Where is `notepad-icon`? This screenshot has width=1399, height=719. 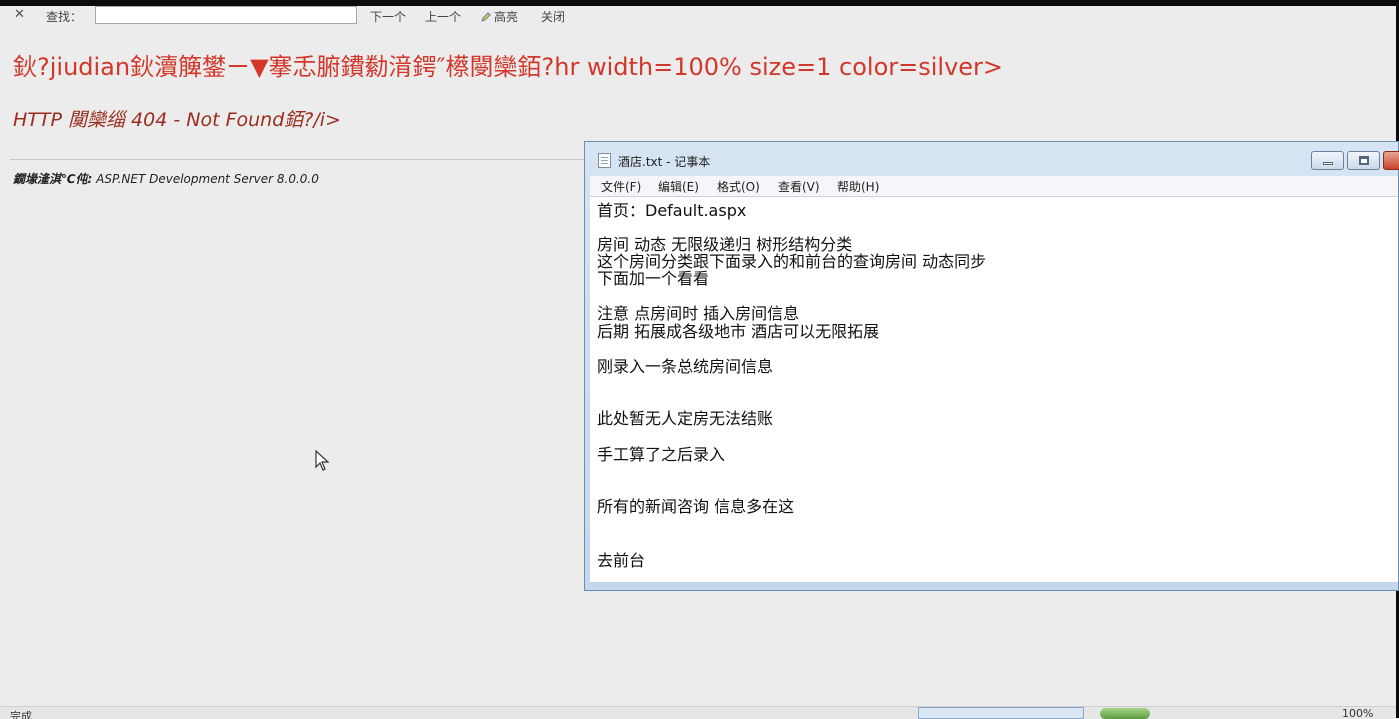 notepad-icon is located at coordinates (604, 160).